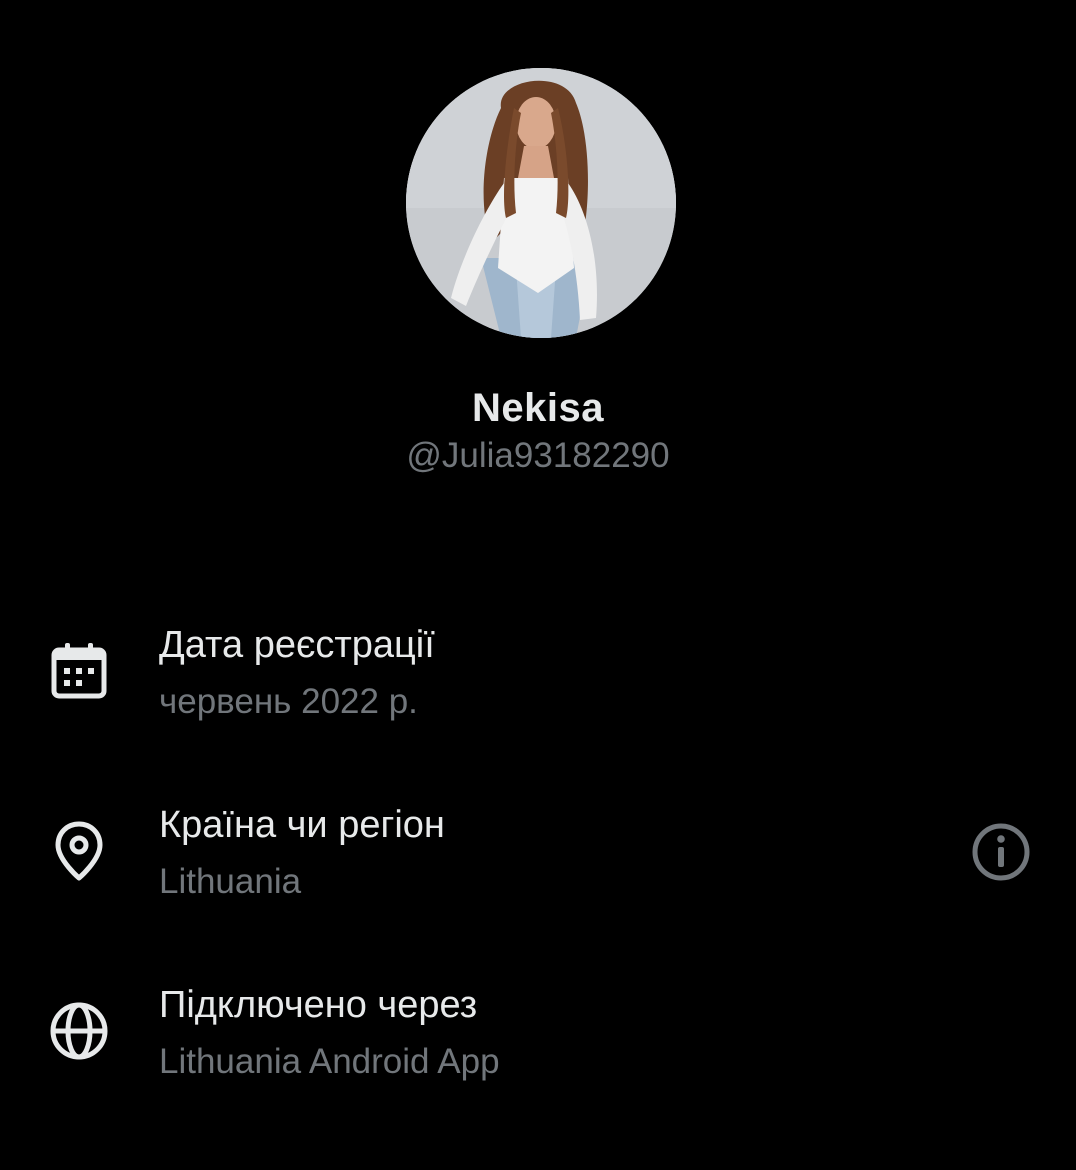  I want to click on info-row-registration-date: Дата реєстрації червень 2022 р., so click(538, 675).